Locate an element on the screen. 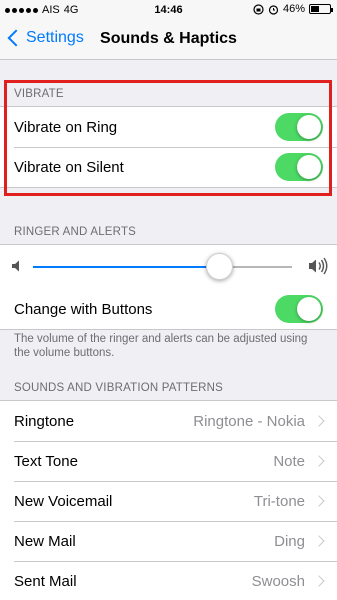  vibrate-on-ring-row: Vibrate on Ring is located at coordinates (168, 127).